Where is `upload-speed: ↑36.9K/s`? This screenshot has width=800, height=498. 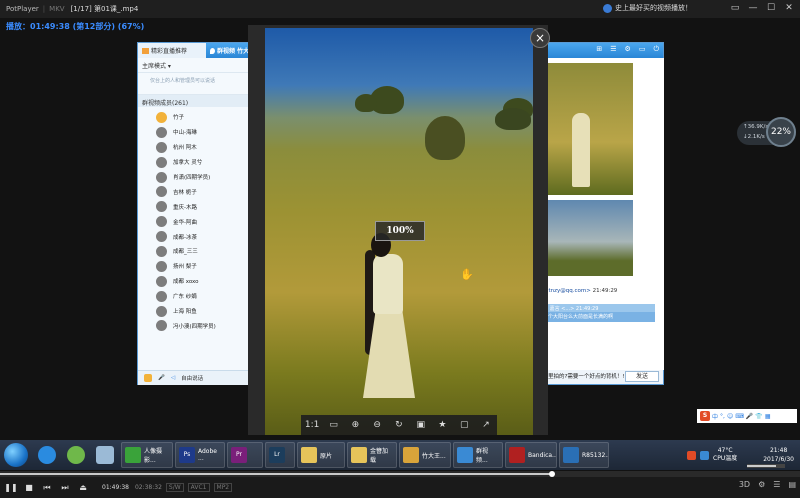 upload-speed: ↑36.9K/s is located at coordinates (756, 127).